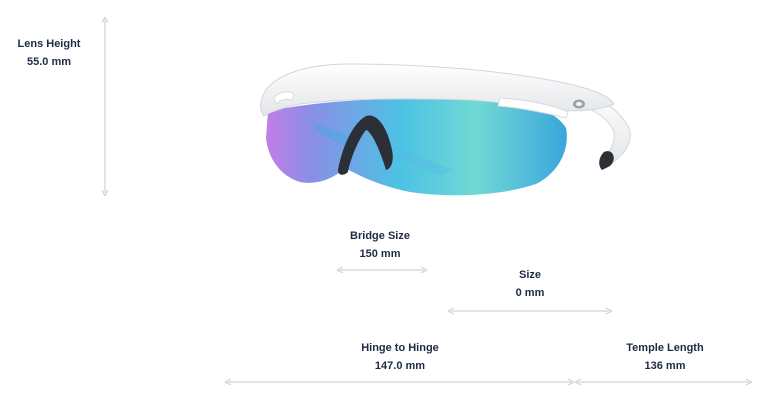 The height and width of the screenshot is (413, 775). I want to click on brand-logo-icon-inner, so click(579, 104).